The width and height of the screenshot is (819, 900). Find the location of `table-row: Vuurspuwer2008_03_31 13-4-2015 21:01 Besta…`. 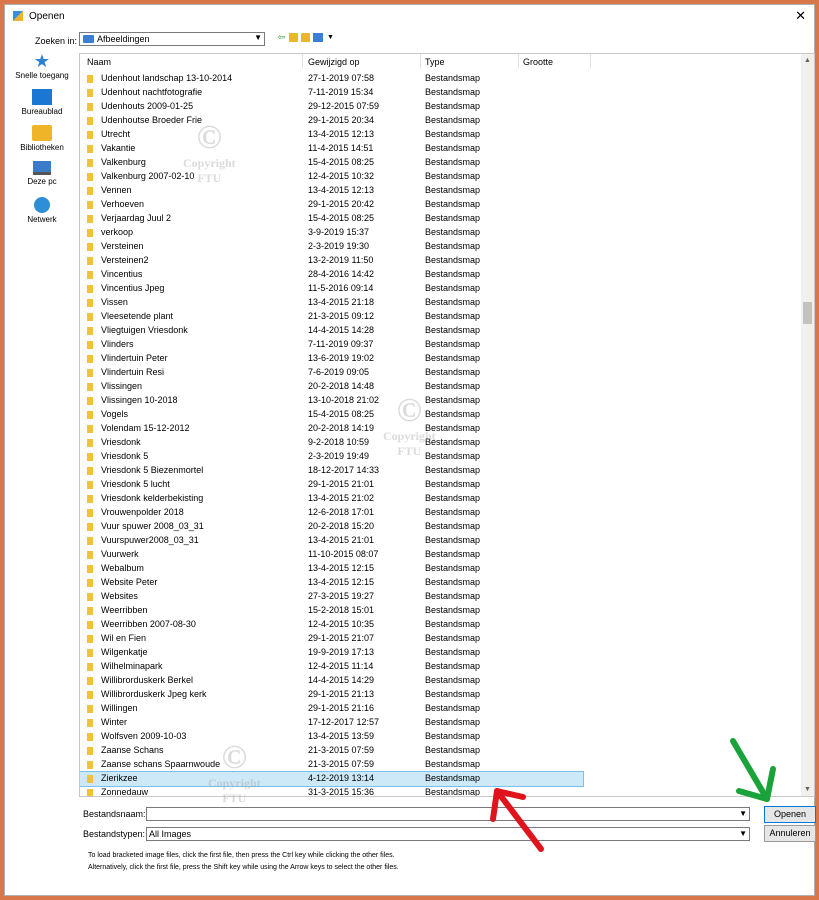

table-row: Vuurspuwer2008_03_31 13-4-2015 21:01 Besta… is located at coordinates (441, 541).